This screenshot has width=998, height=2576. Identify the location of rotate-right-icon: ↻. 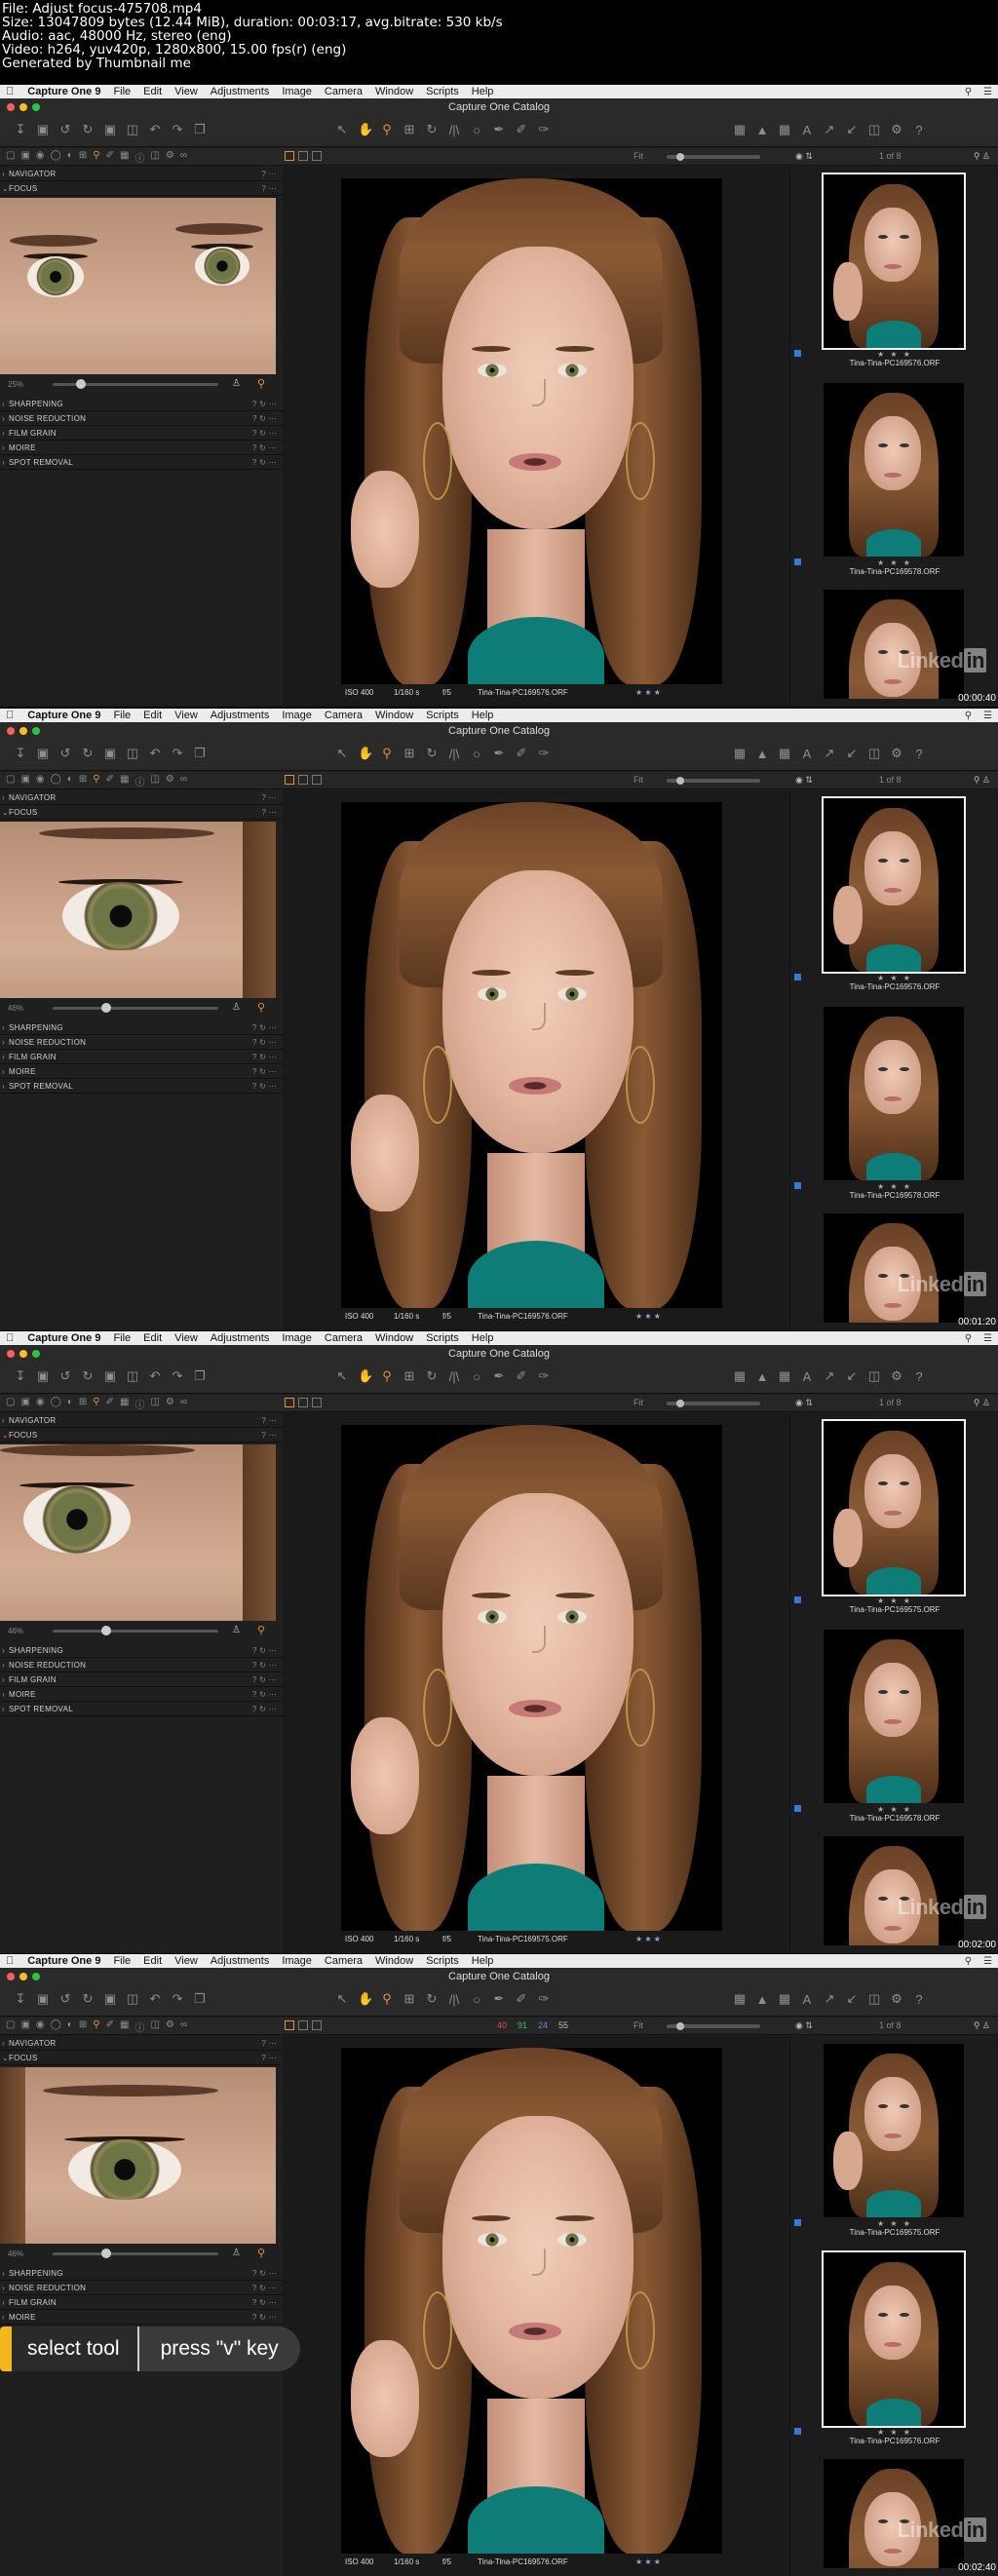
(88, 1999).